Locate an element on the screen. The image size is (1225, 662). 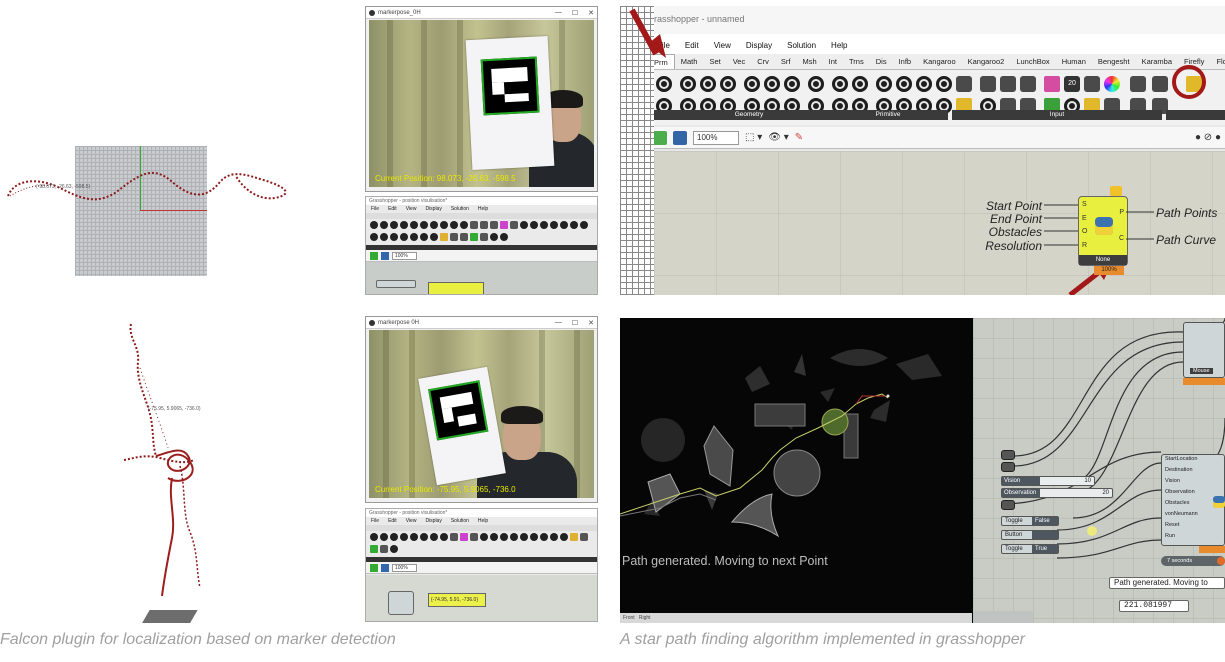
tab-right: Right is located at coordinates (645, 618).